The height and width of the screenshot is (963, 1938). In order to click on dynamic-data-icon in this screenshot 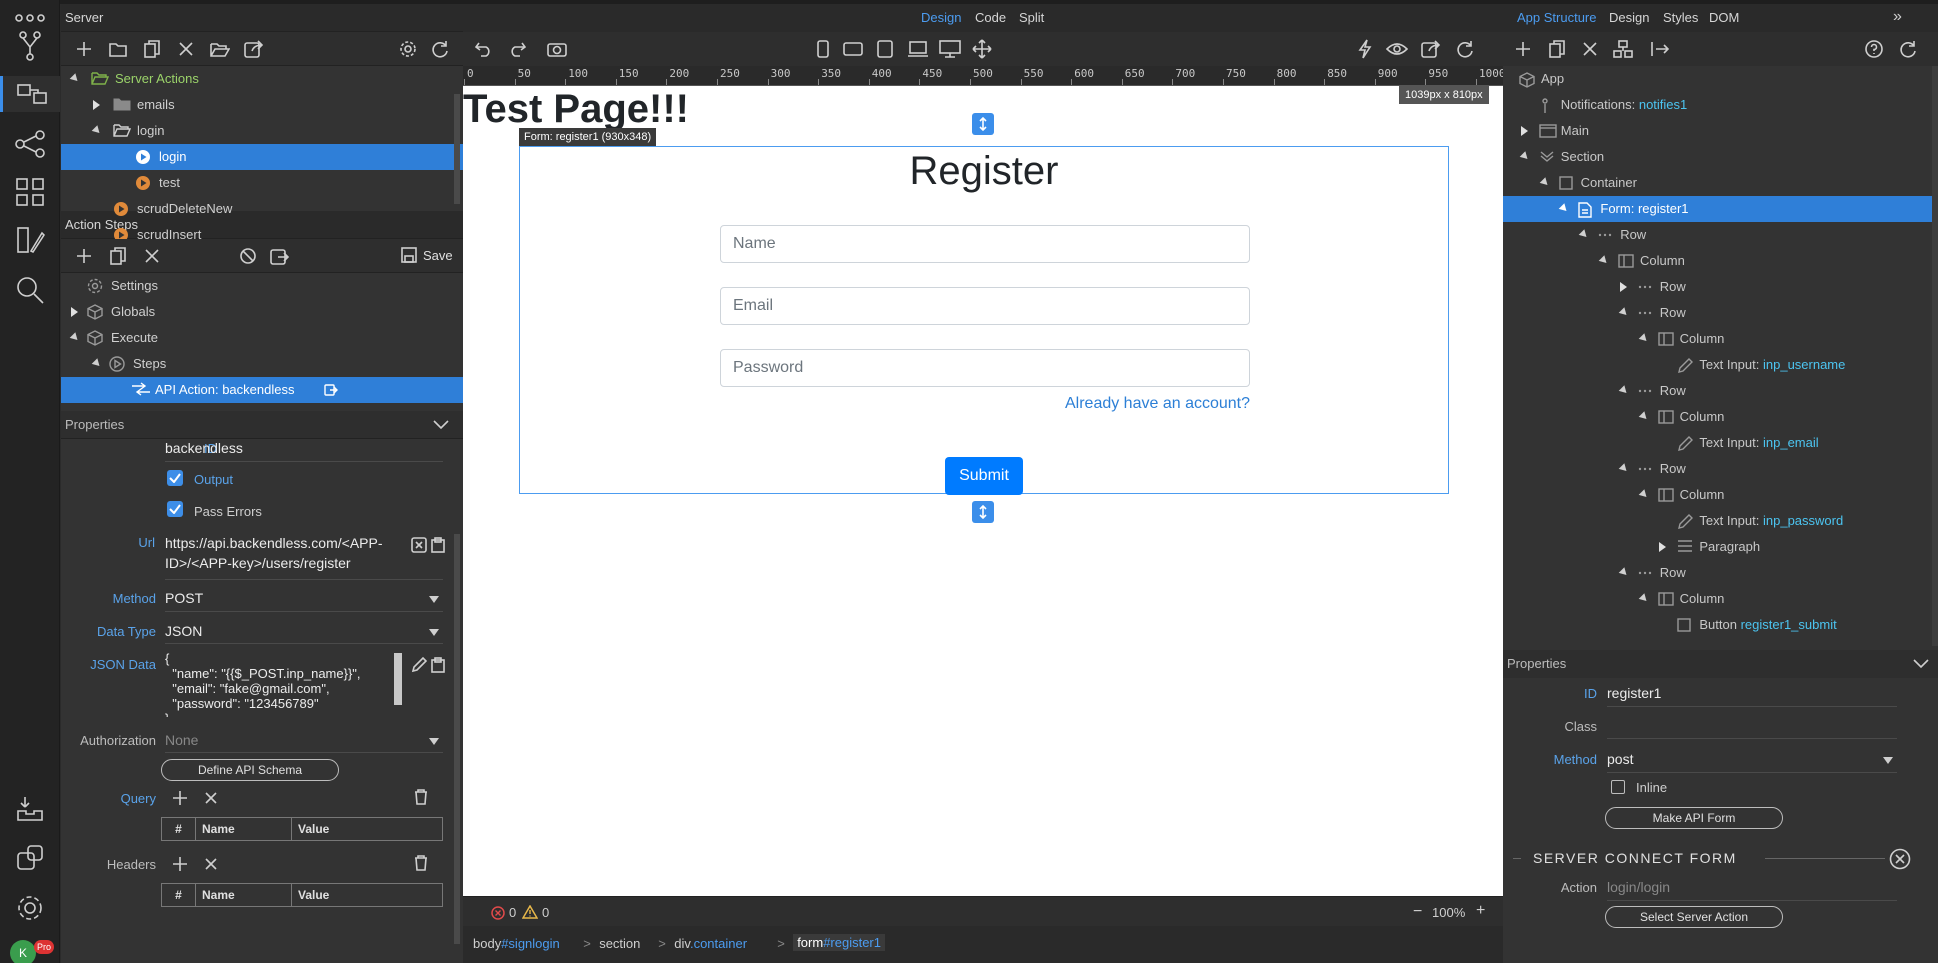, I will do `click(419, 545)`.